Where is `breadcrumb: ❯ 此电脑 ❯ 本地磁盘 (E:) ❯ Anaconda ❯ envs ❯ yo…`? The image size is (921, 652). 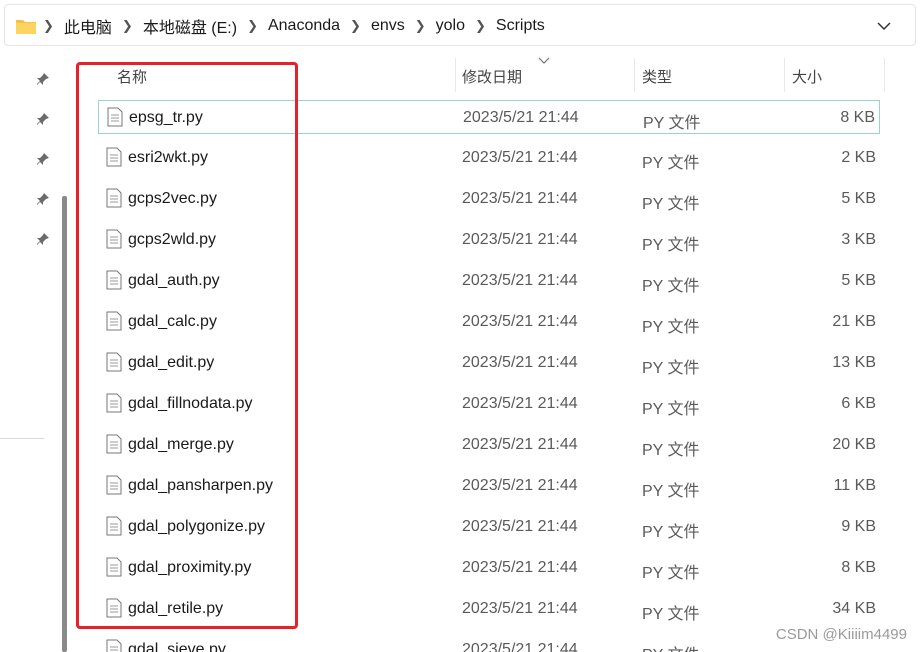
breadcrumb: ❯ 此电脑 ❯ 本地磁盘 (E:) ❯ Anaconda ❯ envs ❯ yo… is located at coordinates (294, 26).